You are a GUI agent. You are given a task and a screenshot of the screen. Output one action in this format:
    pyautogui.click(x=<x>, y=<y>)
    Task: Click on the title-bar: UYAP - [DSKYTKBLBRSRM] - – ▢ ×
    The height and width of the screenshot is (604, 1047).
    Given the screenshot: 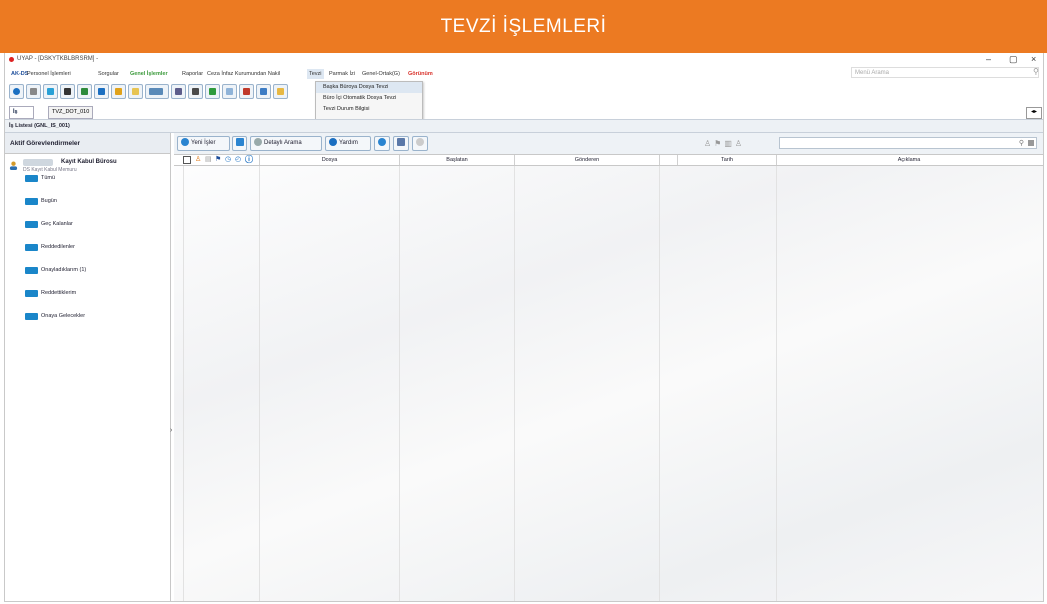 What is the action you would take?
    pyautogui.click(x=524, y=60)
    